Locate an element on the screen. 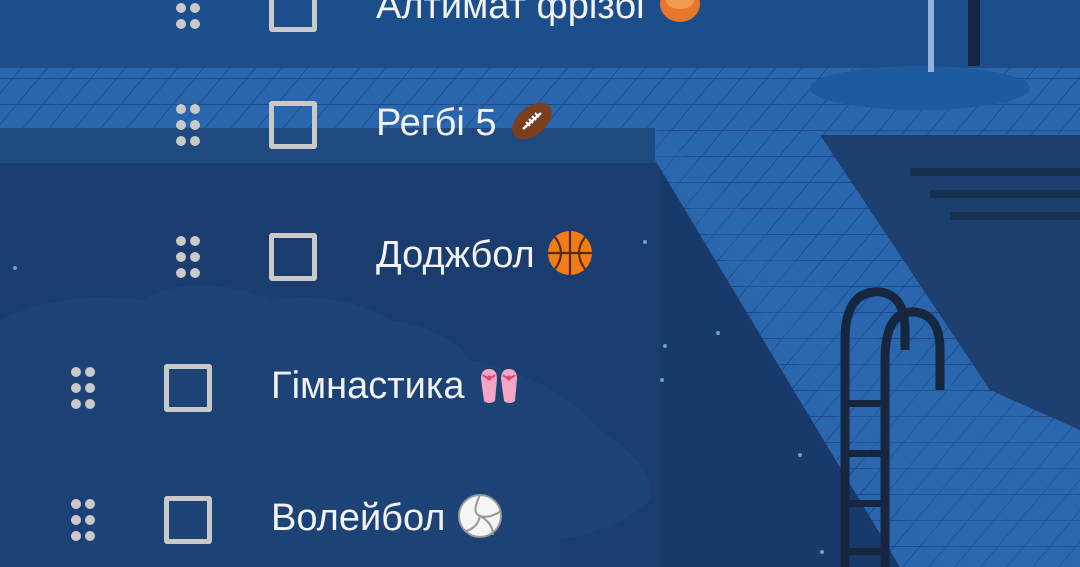  list-item: Гімнастика is located at coordinates (293, 388).